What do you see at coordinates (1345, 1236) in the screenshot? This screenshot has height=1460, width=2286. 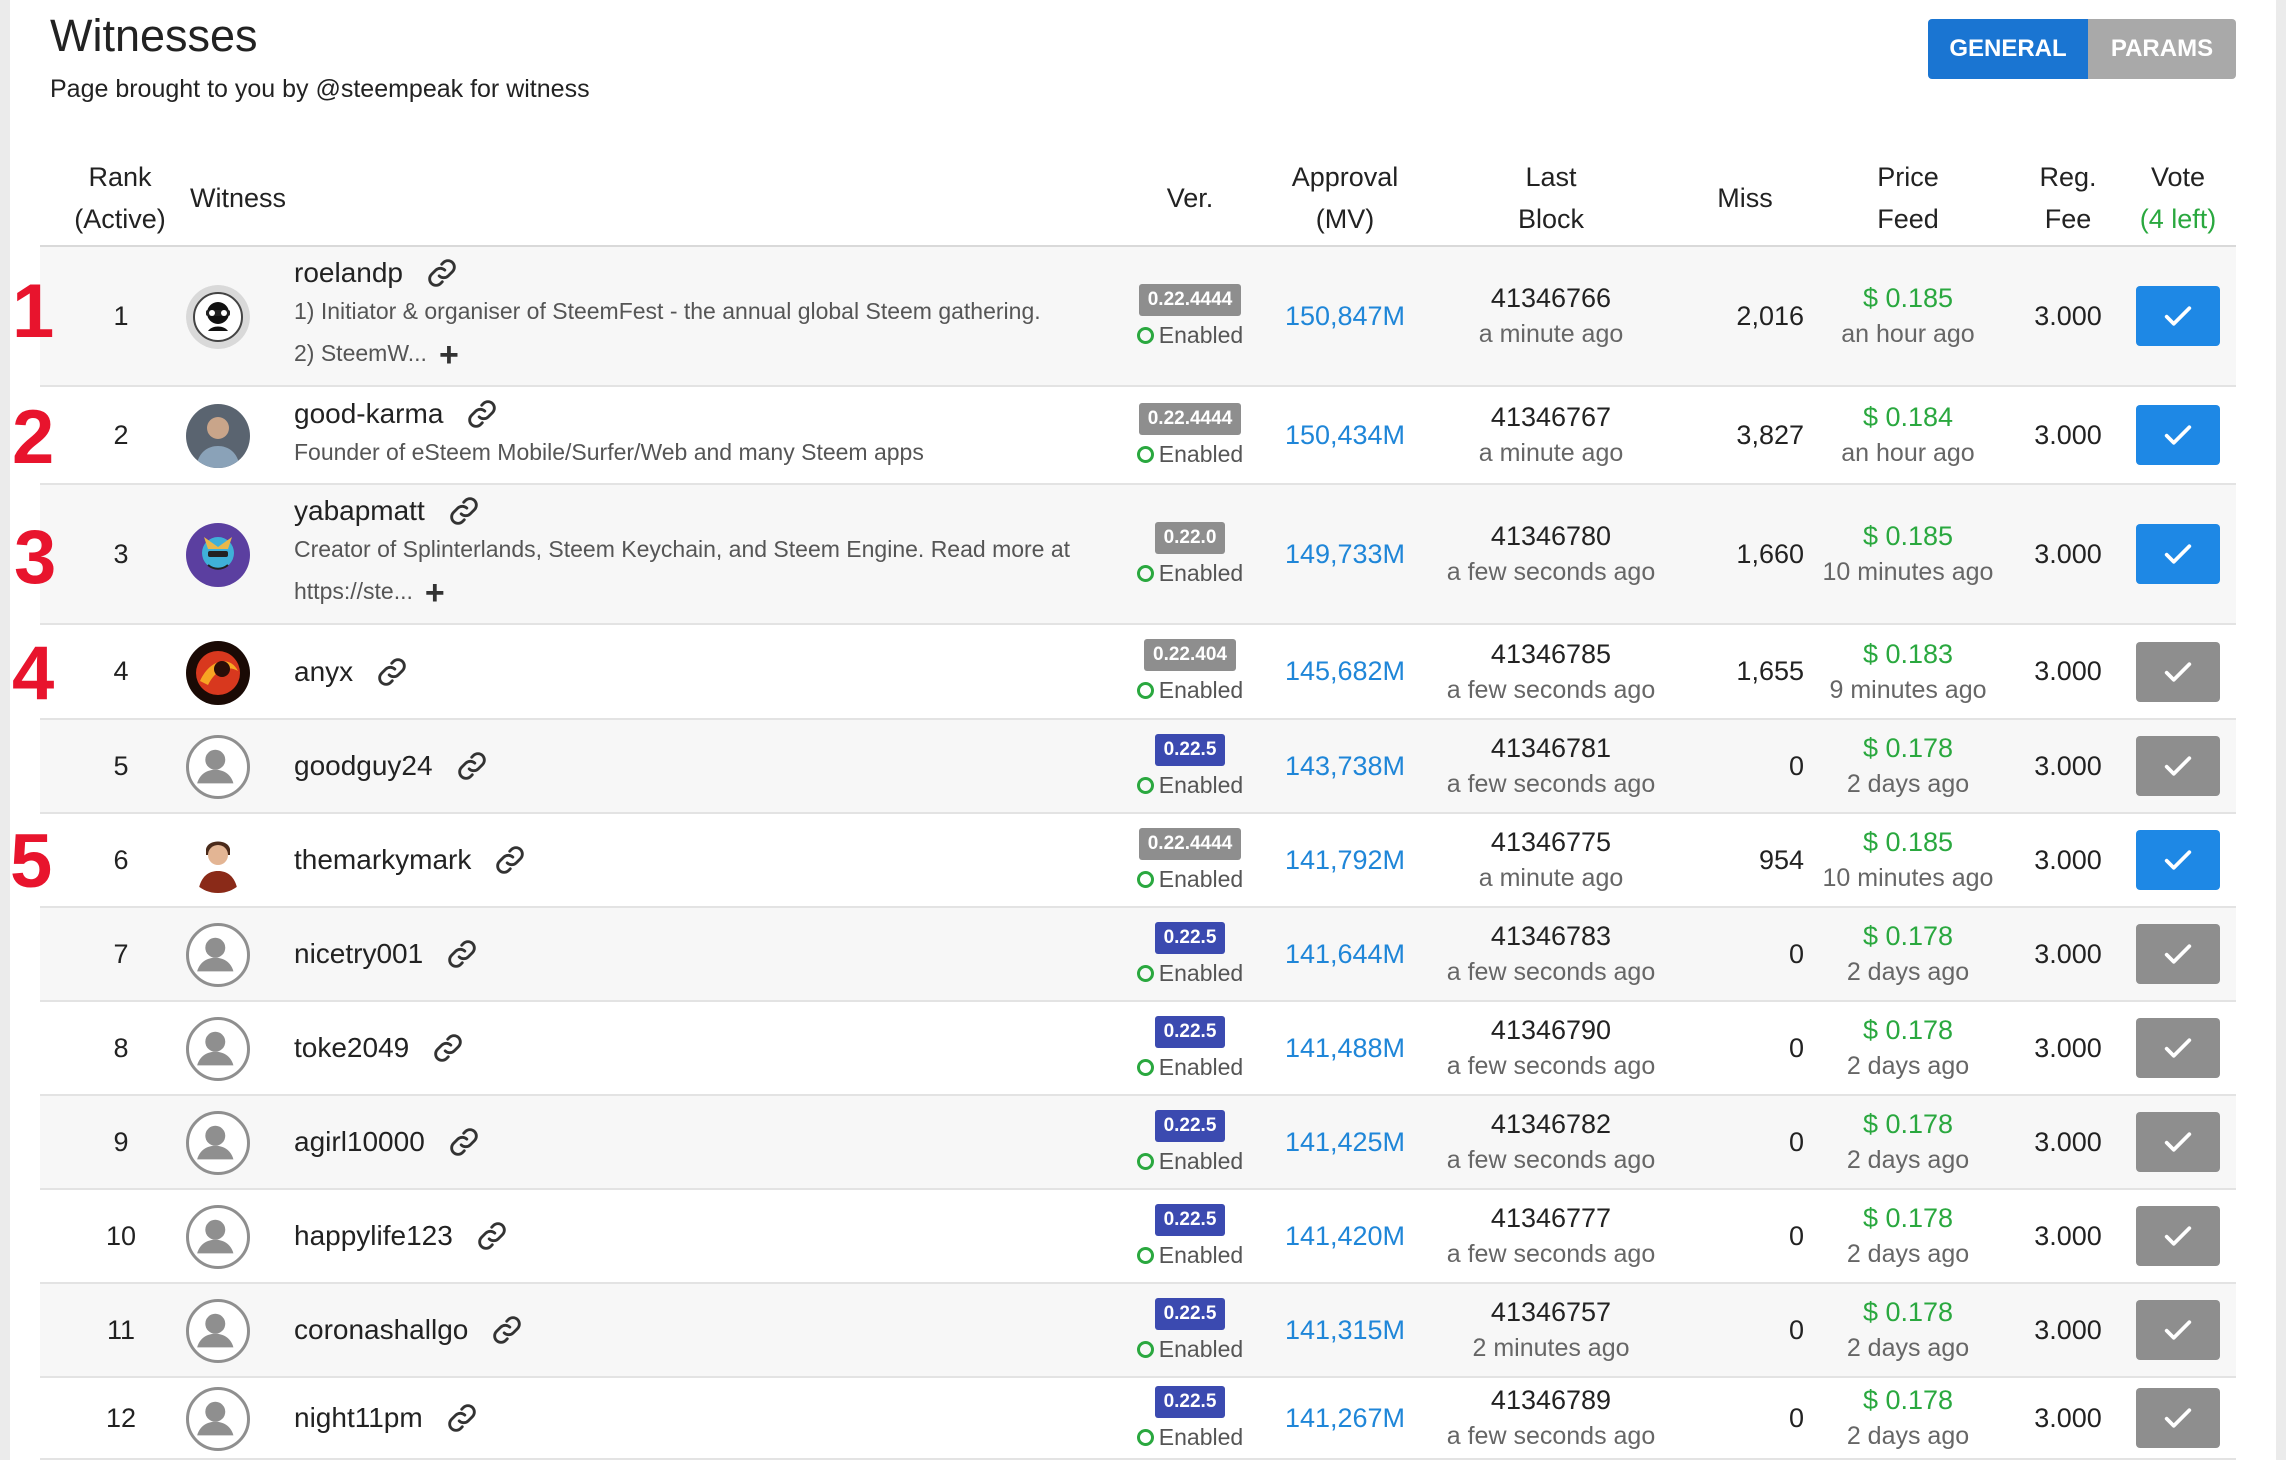 I see `approval-value: 141,420M` at bounding box center [1345, 1236].